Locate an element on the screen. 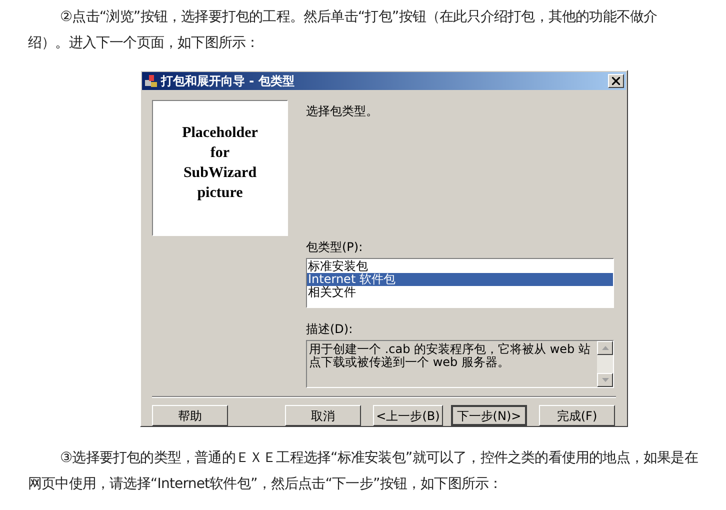 The width and height of the screenshot is (726, 510). list-item: 标准安装包 is located at coordinates (460, 266).